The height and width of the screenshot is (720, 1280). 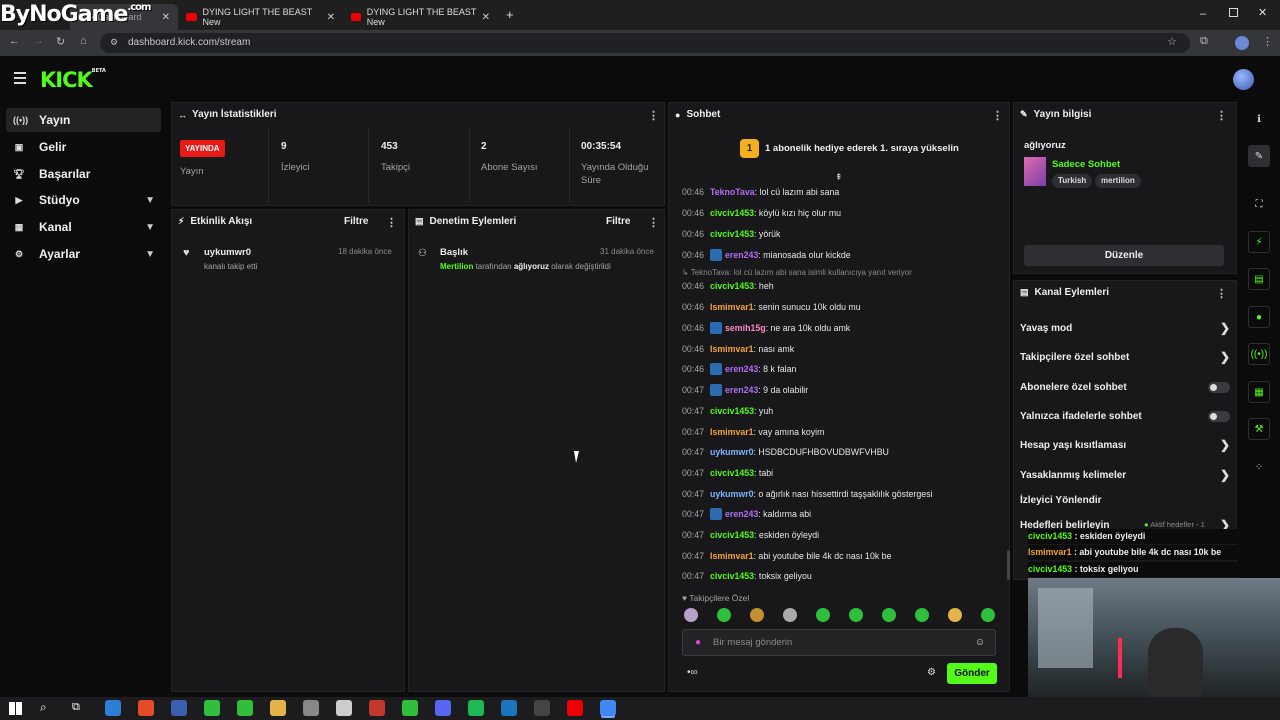 What do you see at coordinates (653, 115) in the screenshot?
I see `stats-menu-icon: ⋮` at bounding box center [653, 115].